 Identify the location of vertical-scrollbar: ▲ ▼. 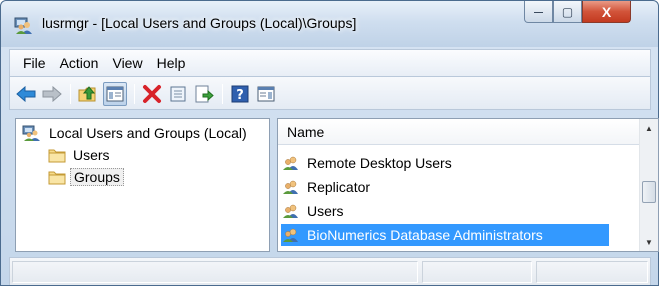
(648, 185).